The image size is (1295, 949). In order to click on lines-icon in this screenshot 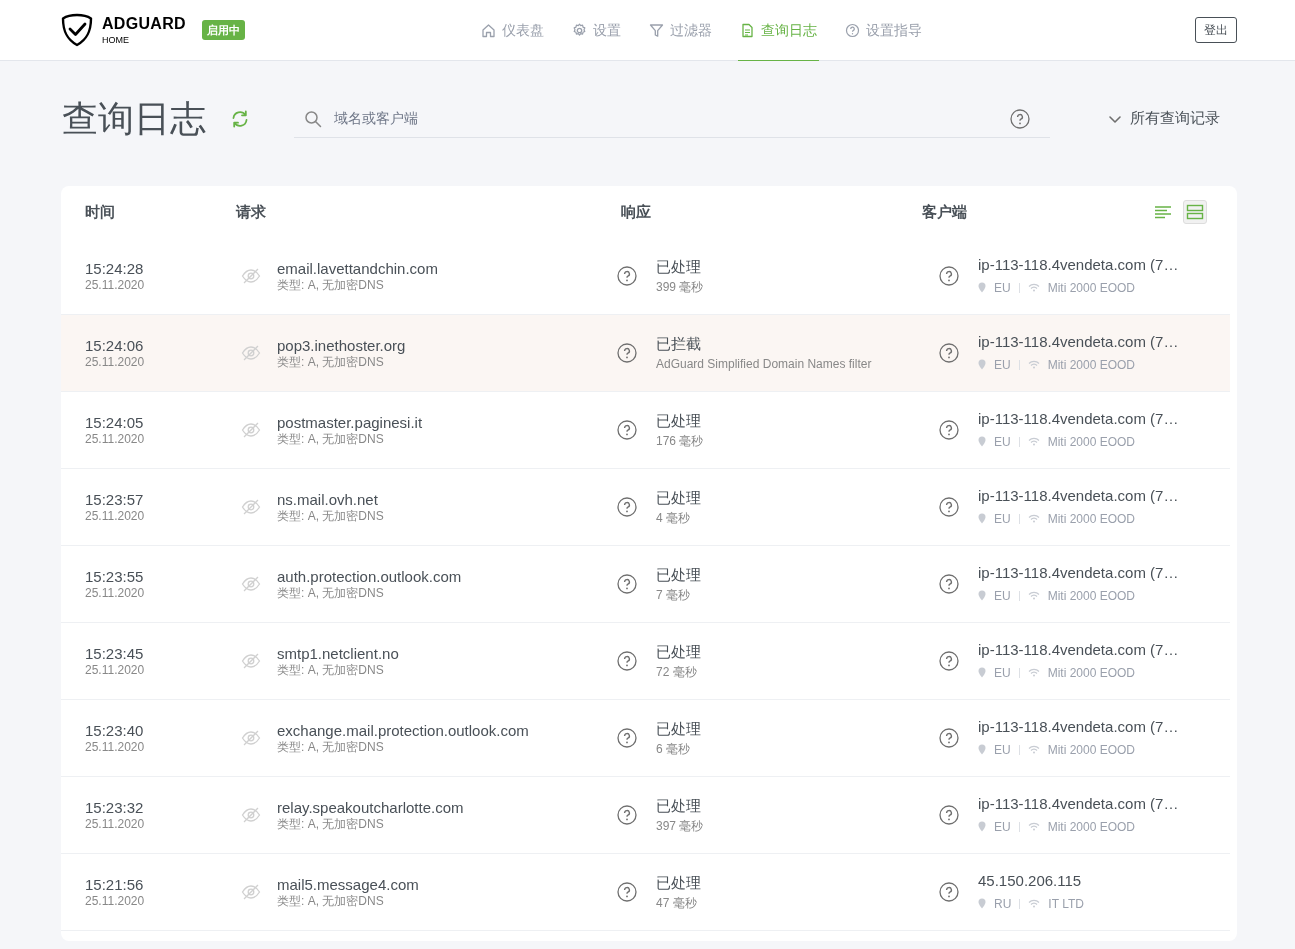, I will do `click(1163, 212)`.